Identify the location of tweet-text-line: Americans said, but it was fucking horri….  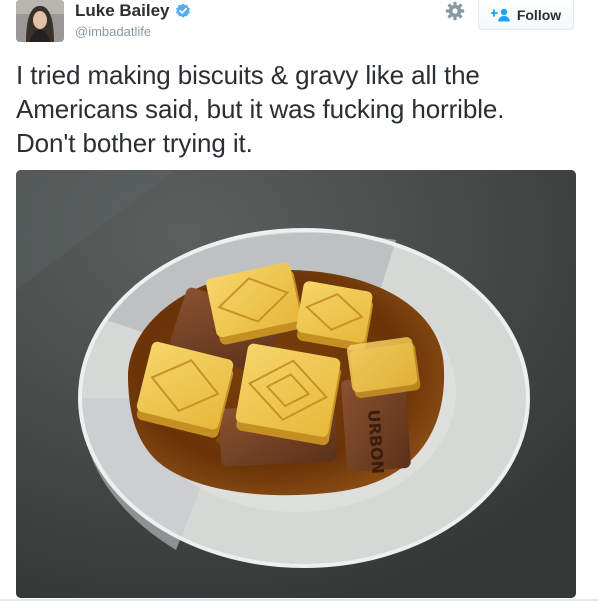
(260, 109).